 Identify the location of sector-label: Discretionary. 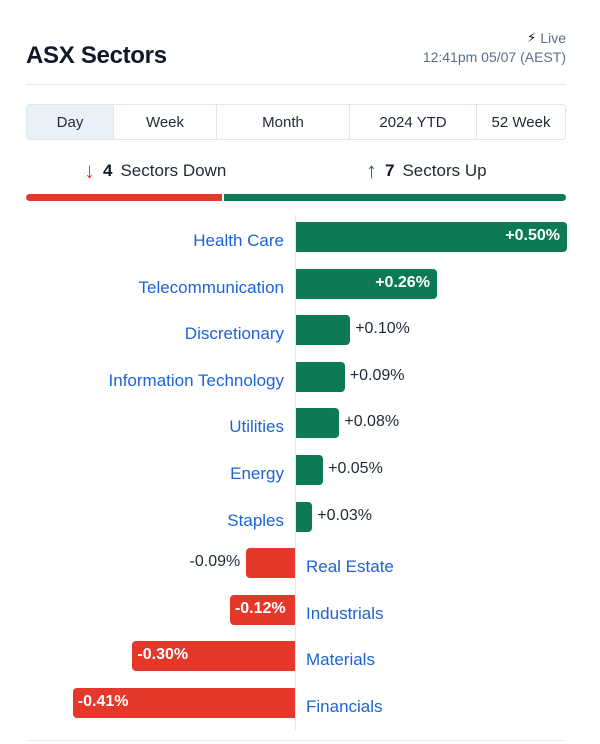
(234, 334).